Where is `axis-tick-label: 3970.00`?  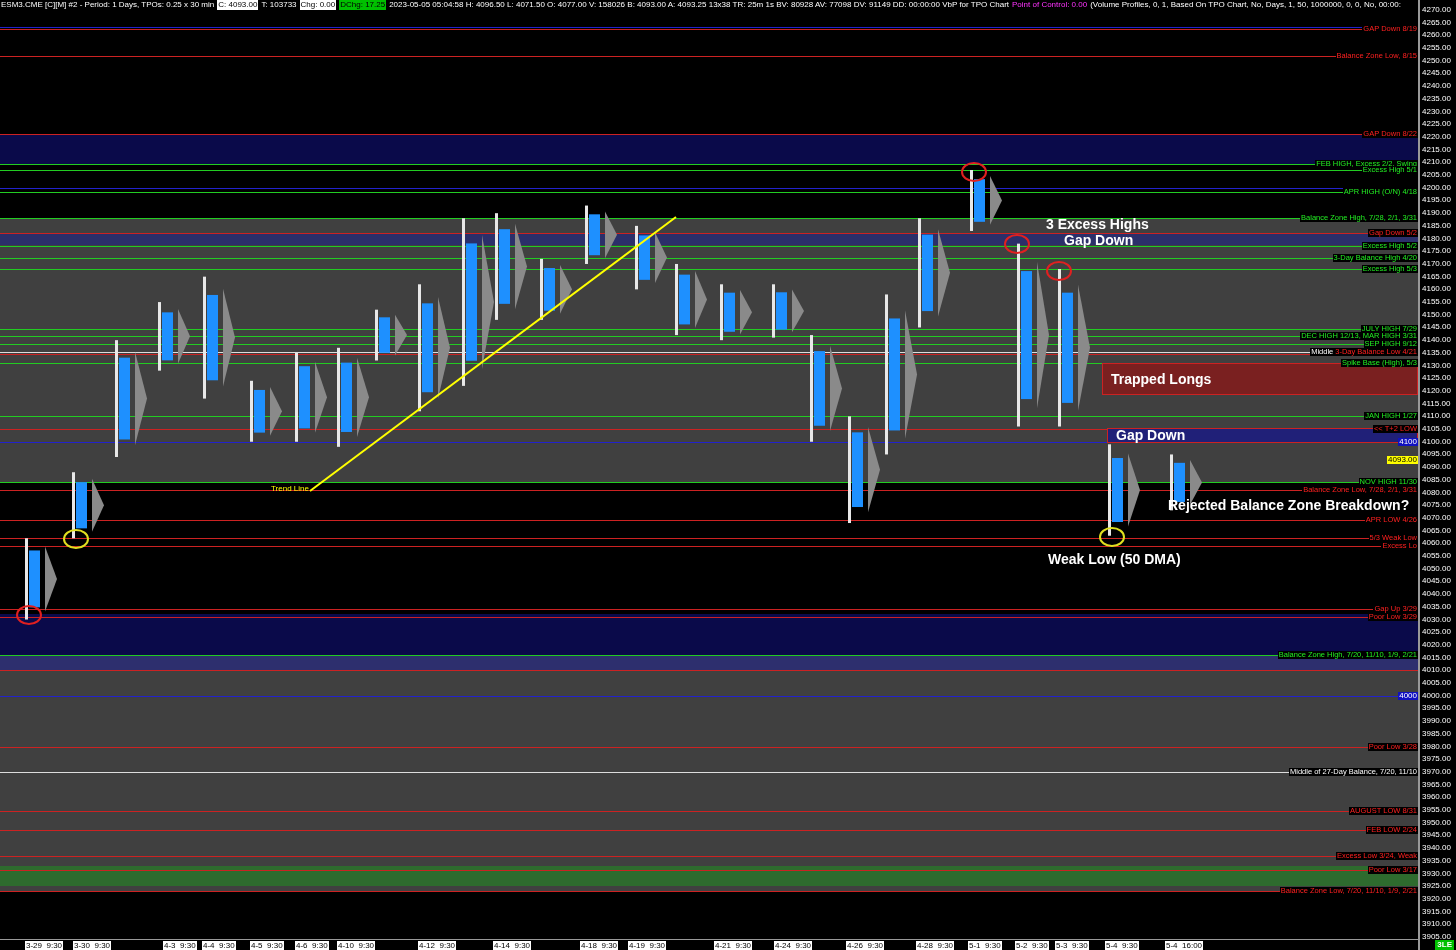
axis-tick-label: 3970.00 is located at coordinates (1436, 771).